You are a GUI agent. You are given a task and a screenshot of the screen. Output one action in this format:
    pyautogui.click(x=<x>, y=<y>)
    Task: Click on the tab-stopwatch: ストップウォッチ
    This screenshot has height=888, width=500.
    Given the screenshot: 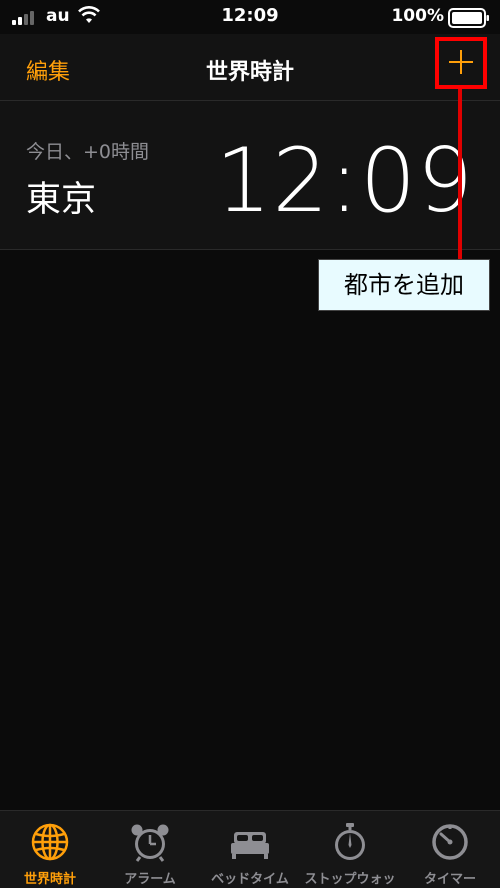 What is the action you would take?
    pyautogui.click(x=350, y=849)
    